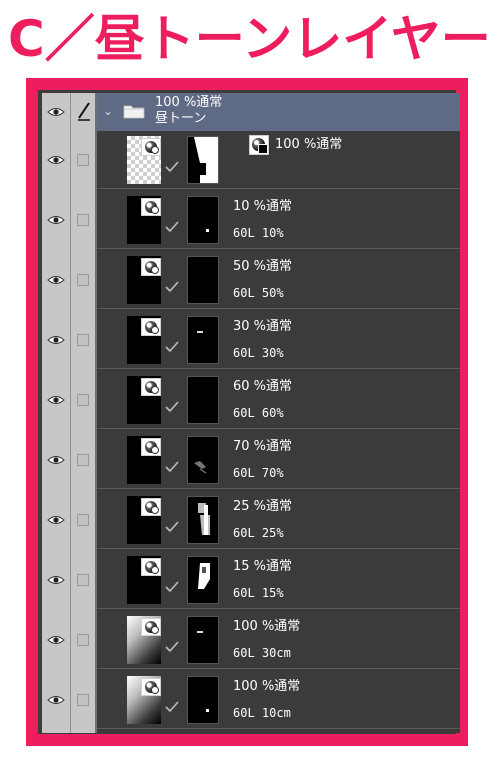 This screenshot has height=768, width=500. What do you see at coordinates (278, 280) in the screenshot?
I see `layer-row: 50 %通常 60L 50%` at bounding box center [278, 280].